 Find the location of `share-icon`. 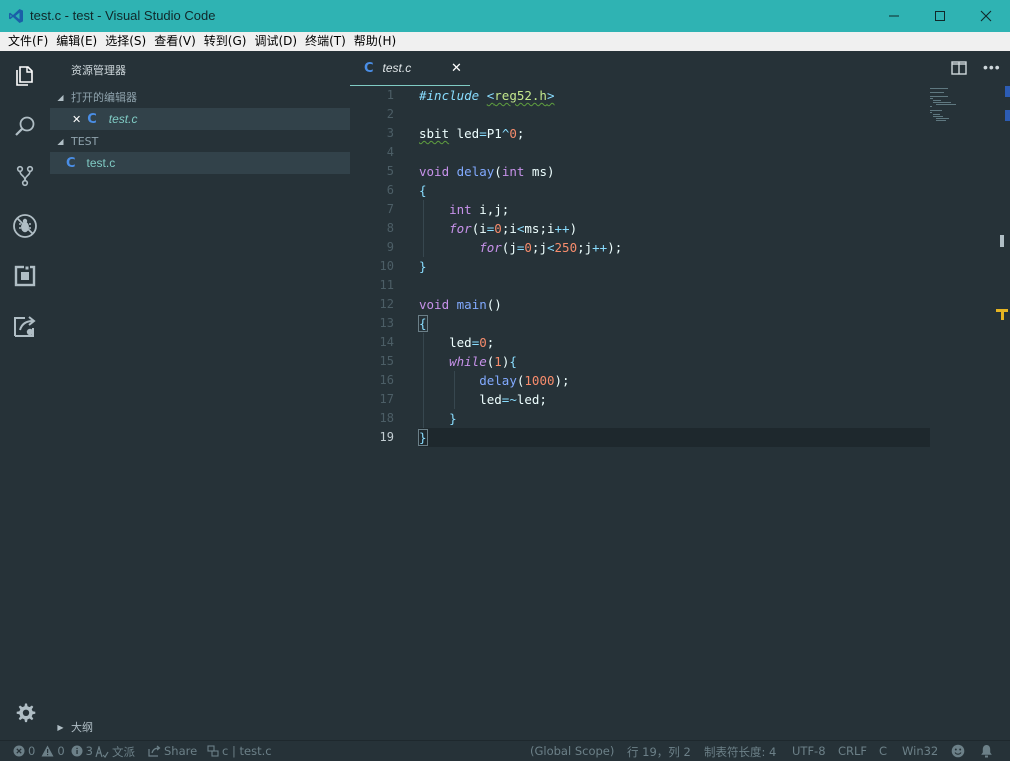

share-icon is located at coordinates (154, 751).